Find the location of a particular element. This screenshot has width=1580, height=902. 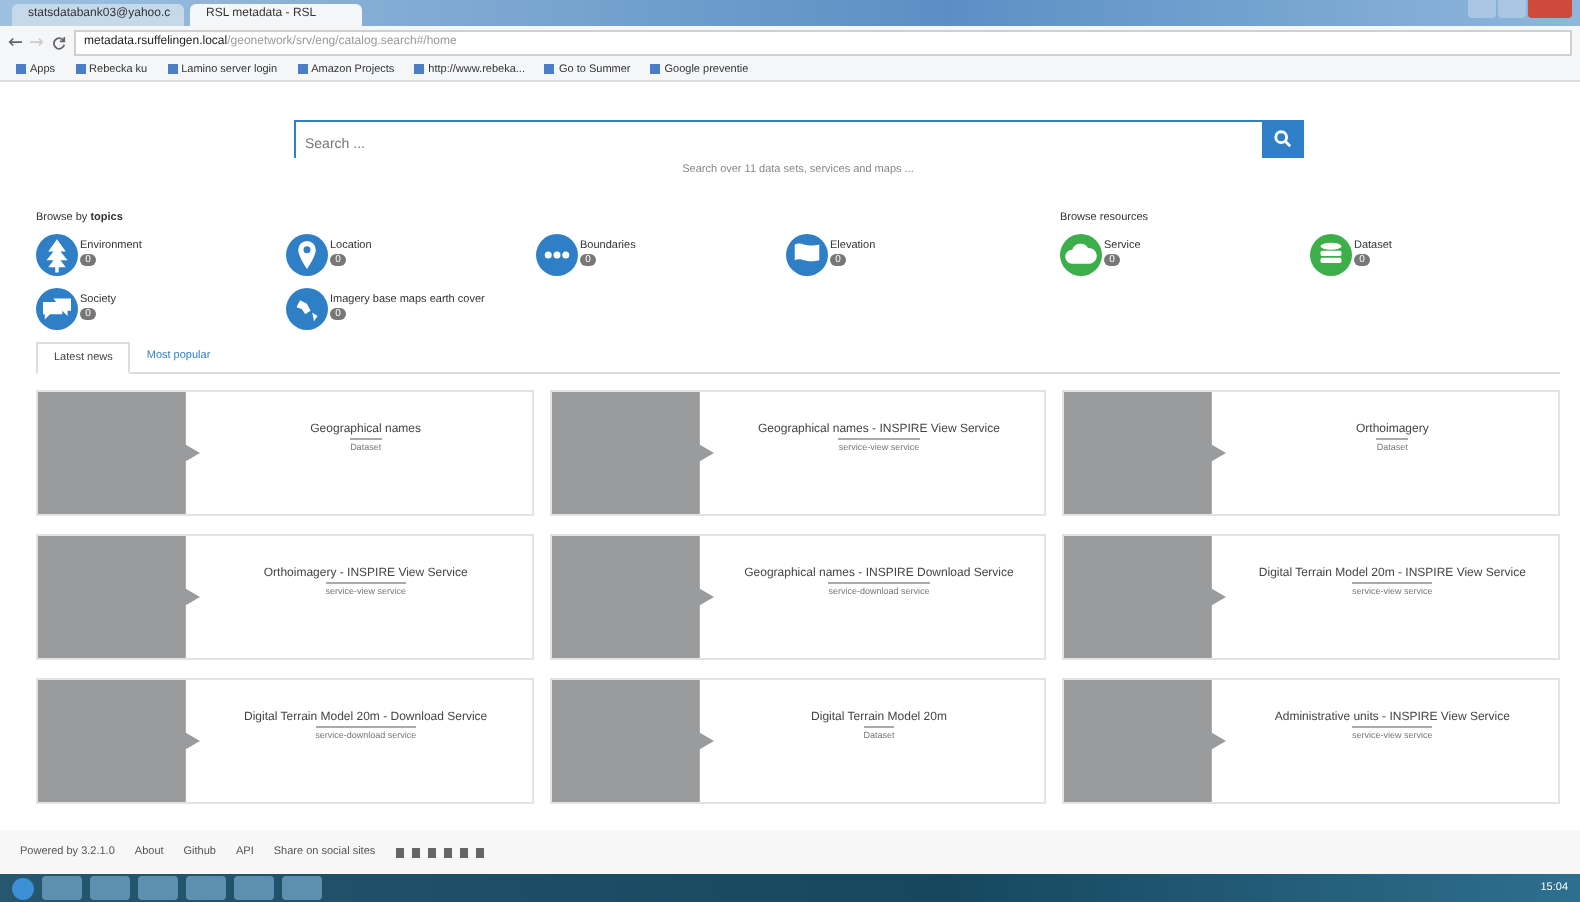

chat-icon is located at coordinates (57, 309).